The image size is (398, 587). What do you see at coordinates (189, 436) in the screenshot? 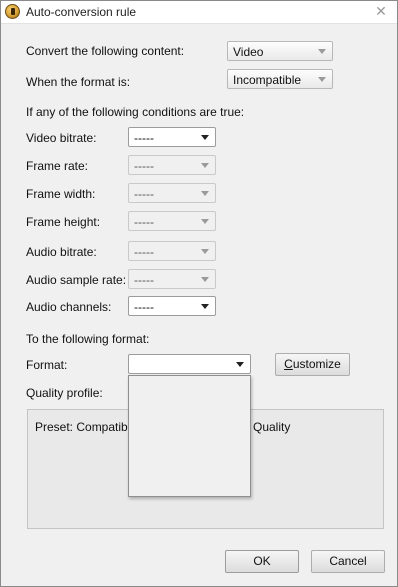
I see `format-dropdown-list` at bounding box center [189, 436].